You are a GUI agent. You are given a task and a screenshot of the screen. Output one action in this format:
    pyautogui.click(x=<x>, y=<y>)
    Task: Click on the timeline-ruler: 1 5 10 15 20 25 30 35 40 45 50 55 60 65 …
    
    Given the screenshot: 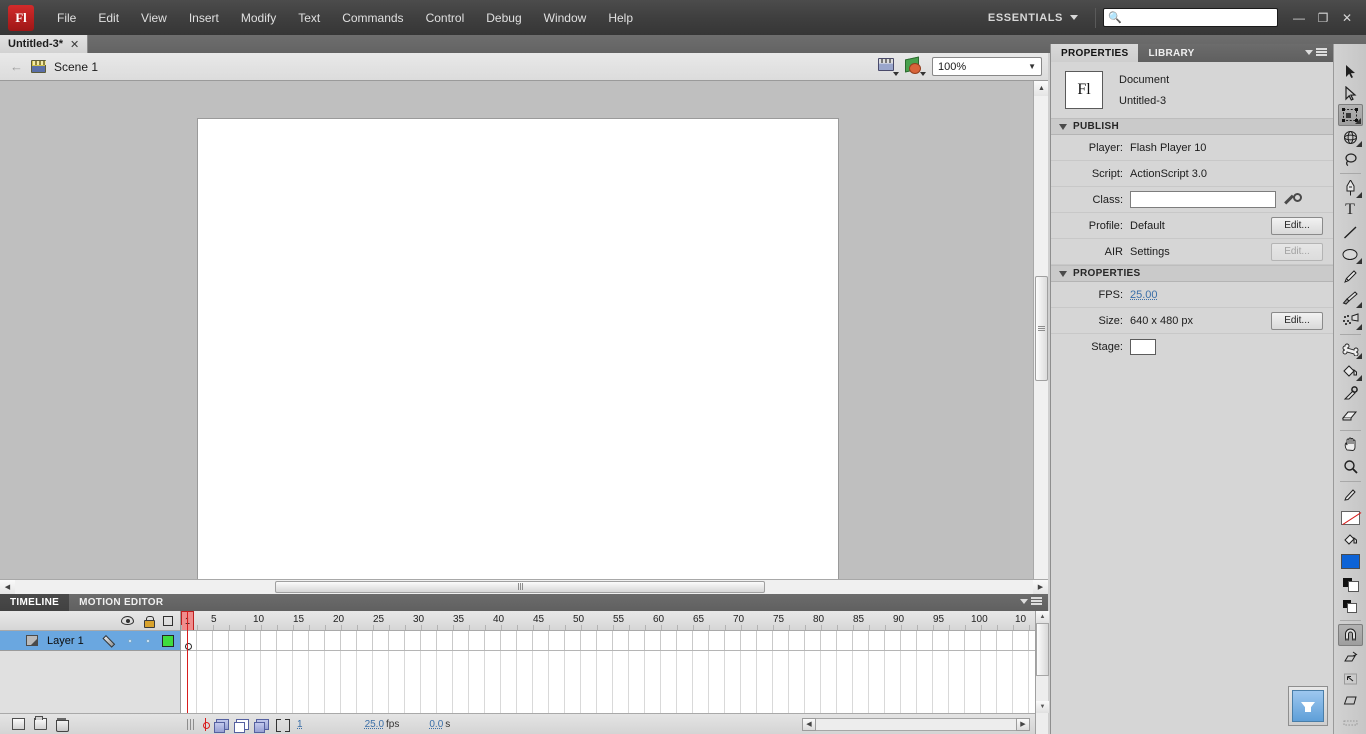 What is the action you would take?
    pyautogui.click(x=608, y=621)
    